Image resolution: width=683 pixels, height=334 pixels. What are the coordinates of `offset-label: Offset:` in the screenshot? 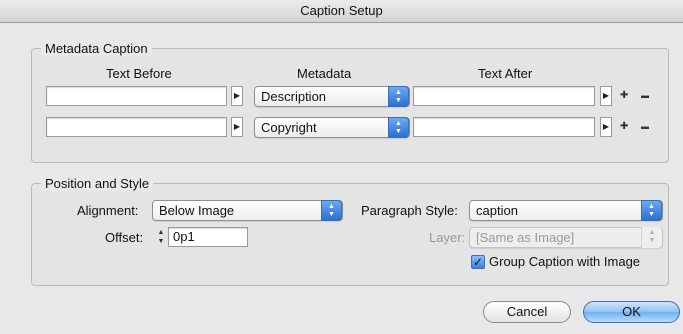 It's located at (124, 237).